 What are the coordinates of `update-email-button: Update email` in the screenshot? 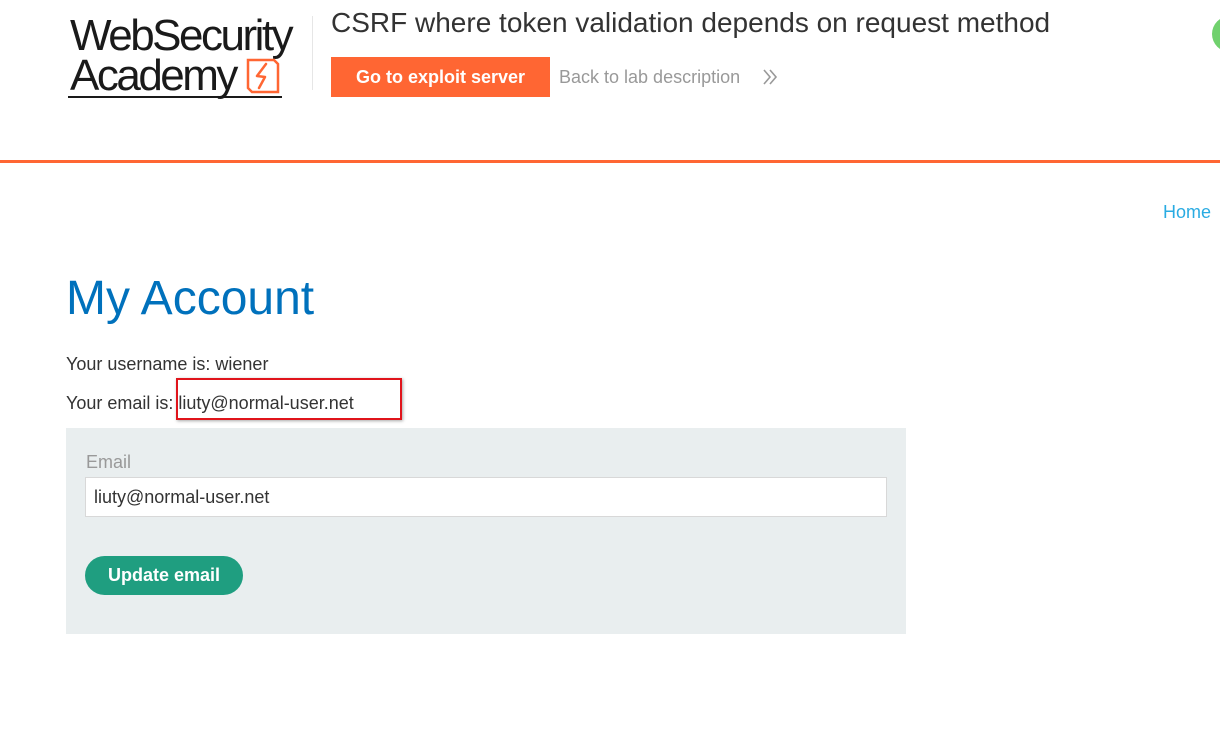 It's located at (164, 575).